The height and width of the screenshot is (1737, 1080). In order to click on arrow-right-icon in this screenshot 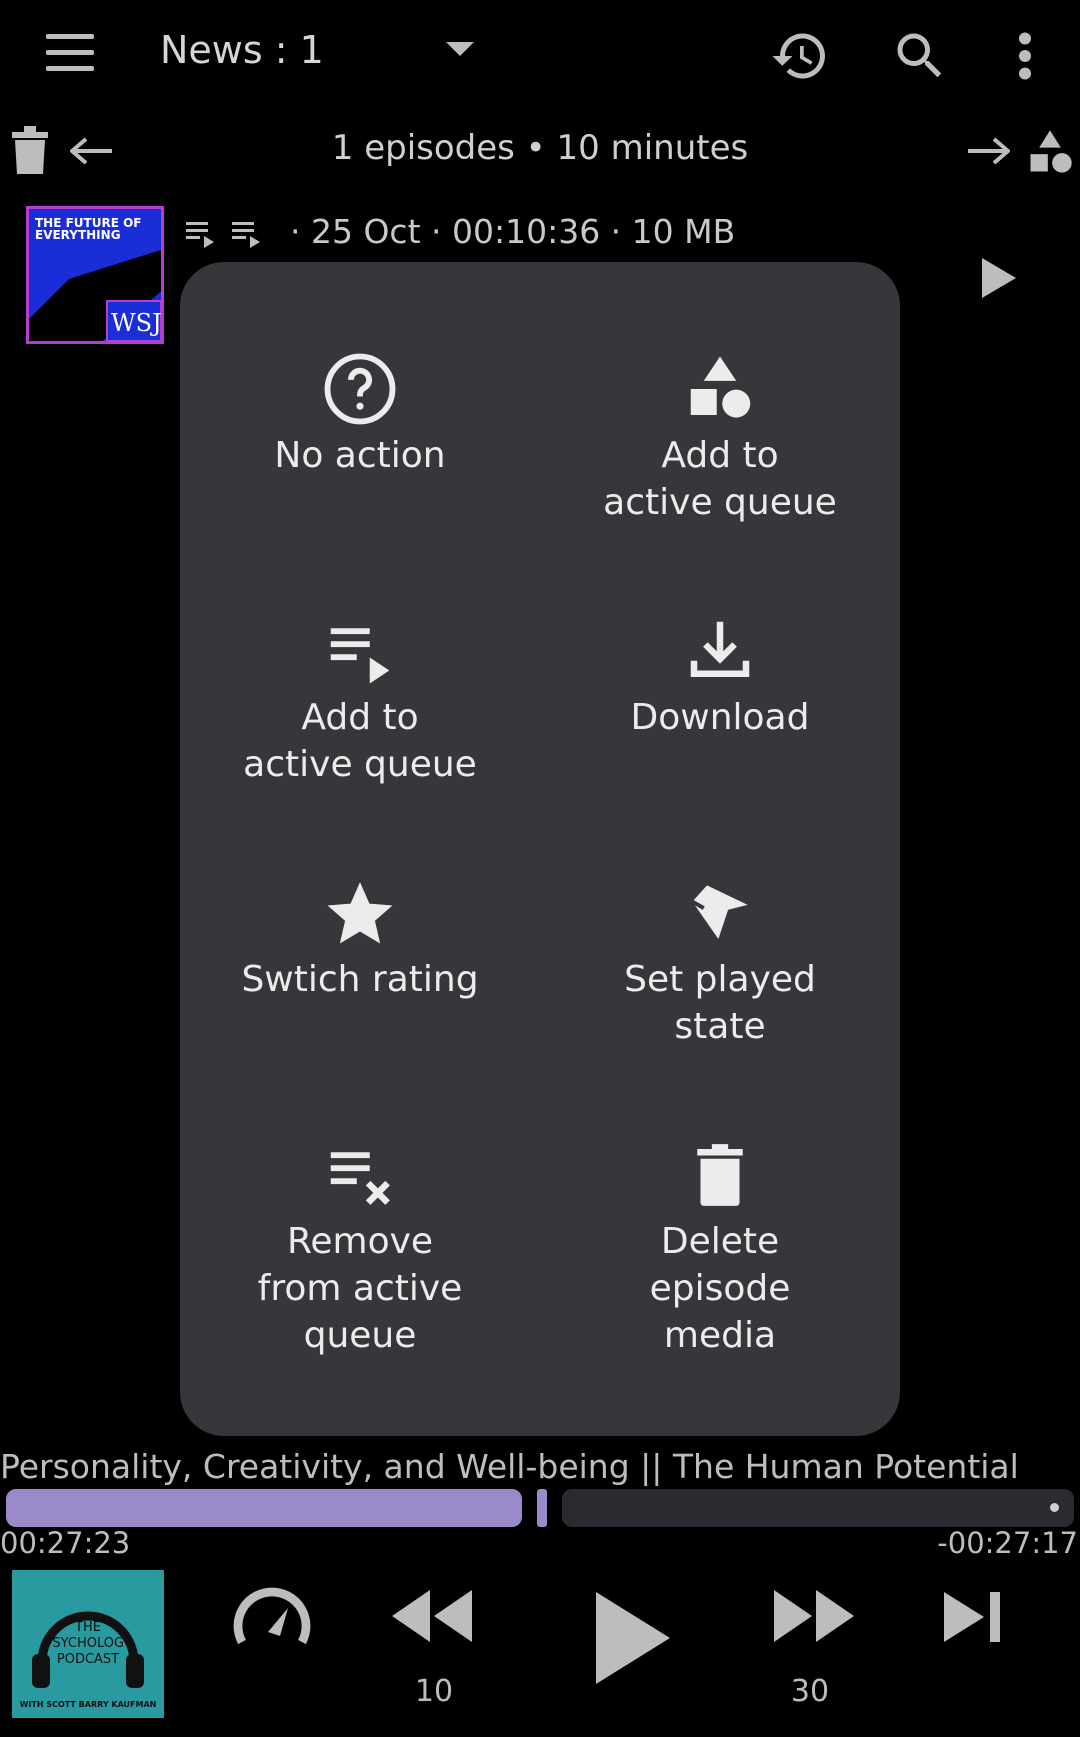, I will do `click(989, 153)`.